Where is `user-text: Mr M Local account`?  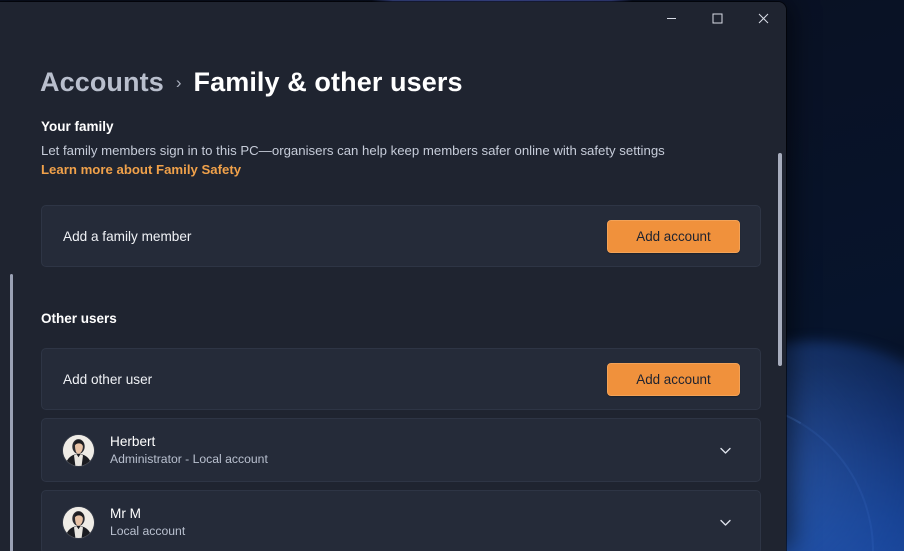
user-text: Mr M Local account is located at coordinates (147, 522).